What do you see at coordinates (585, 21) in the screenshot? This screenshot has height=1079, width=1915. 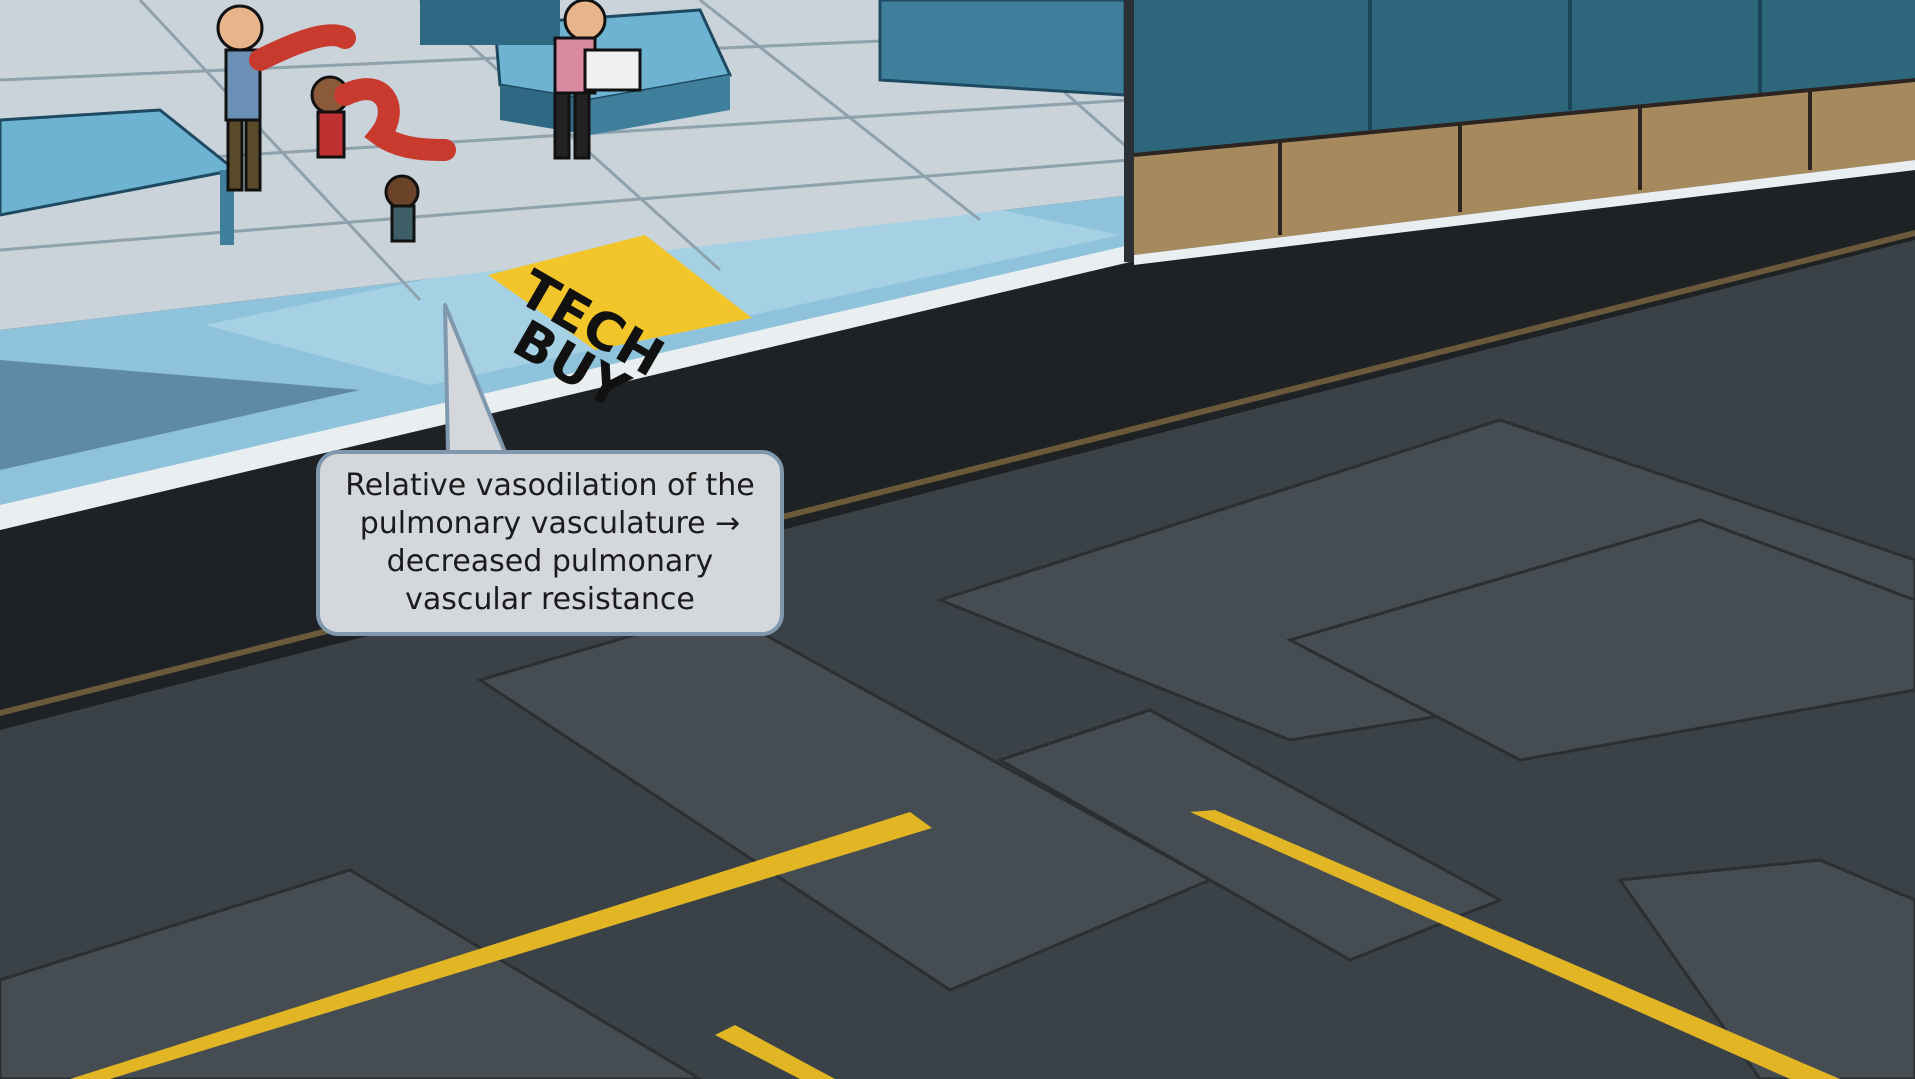 I see `shopper-2-head` at bounding box center [585, 21].